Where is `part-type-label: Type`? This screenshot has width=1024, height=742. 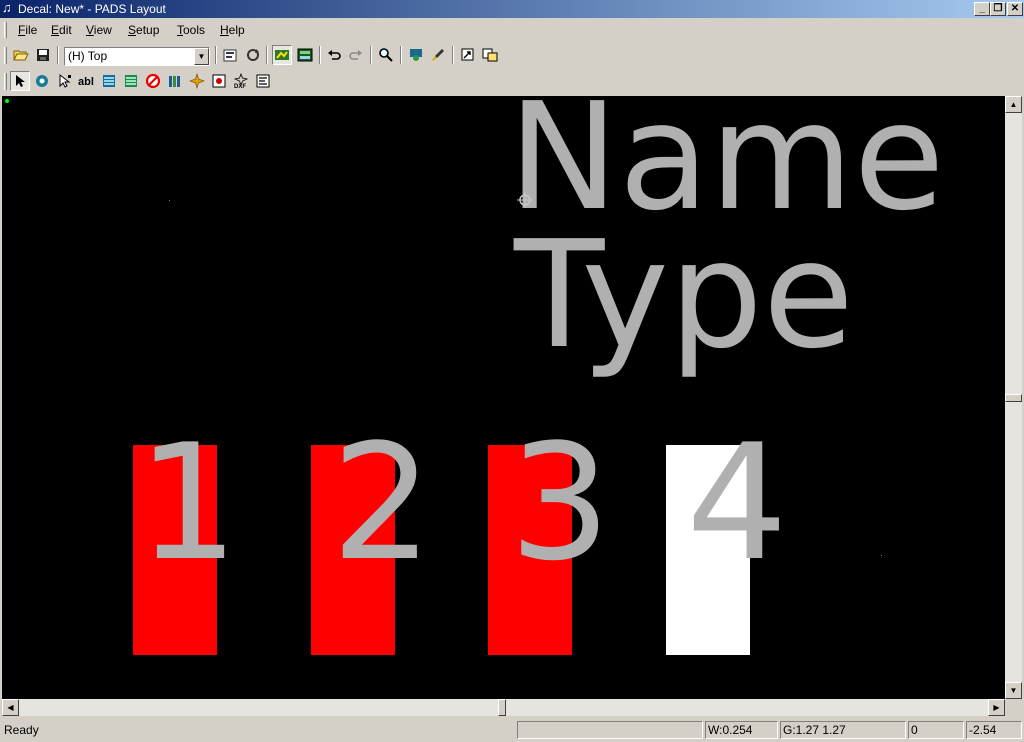
part-type-label: Type is located at coordinates (683, 295).